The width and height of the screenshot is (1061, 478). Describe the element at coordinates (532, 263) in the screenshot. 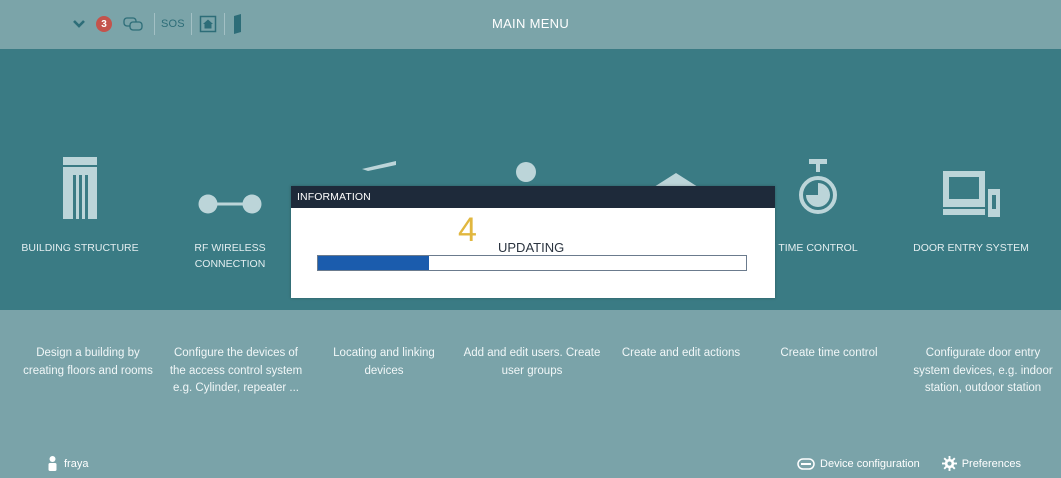

I see `progress-bar` at that location.